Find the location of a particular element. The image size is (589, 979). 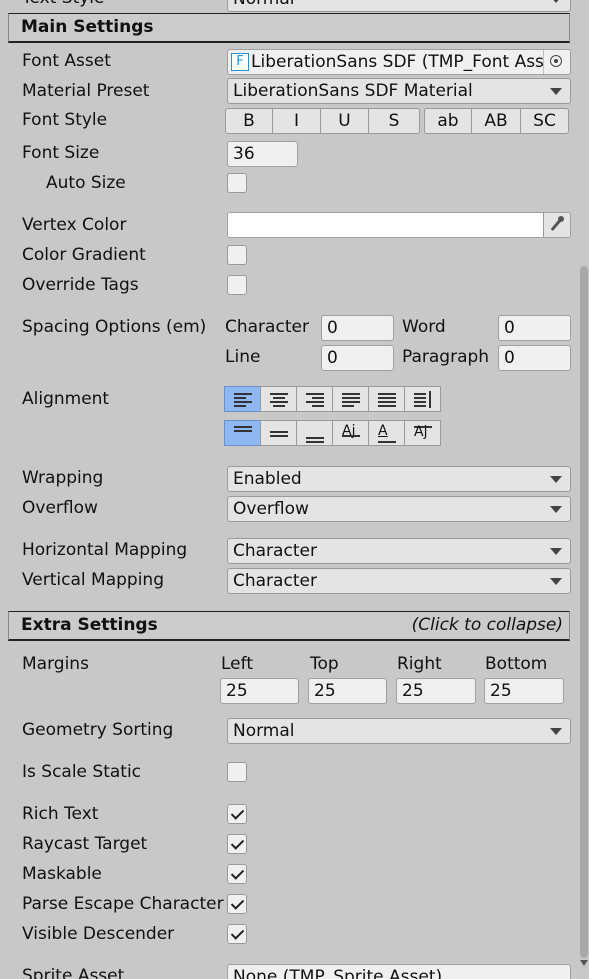

horizontal-alignment-group is located at coordinates (332, 399).